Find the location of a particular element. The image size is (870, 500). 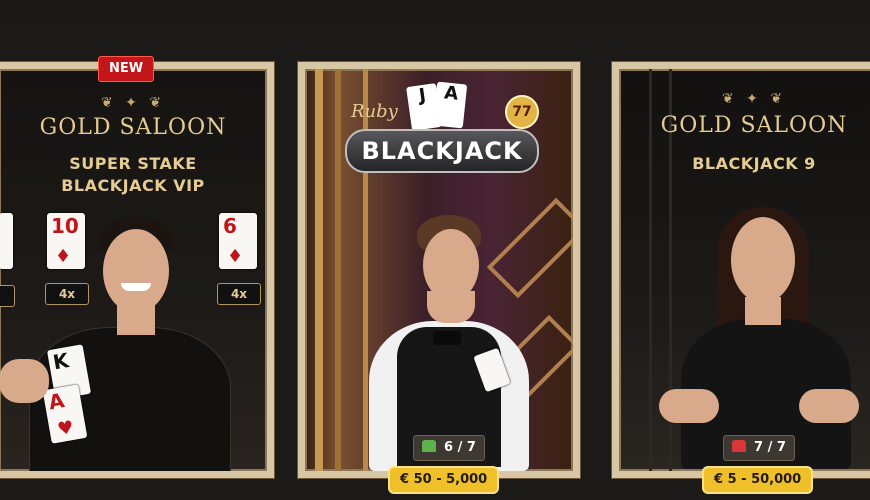

blackjack-logo: BLACKJACK is located at coordinates (442, 151).